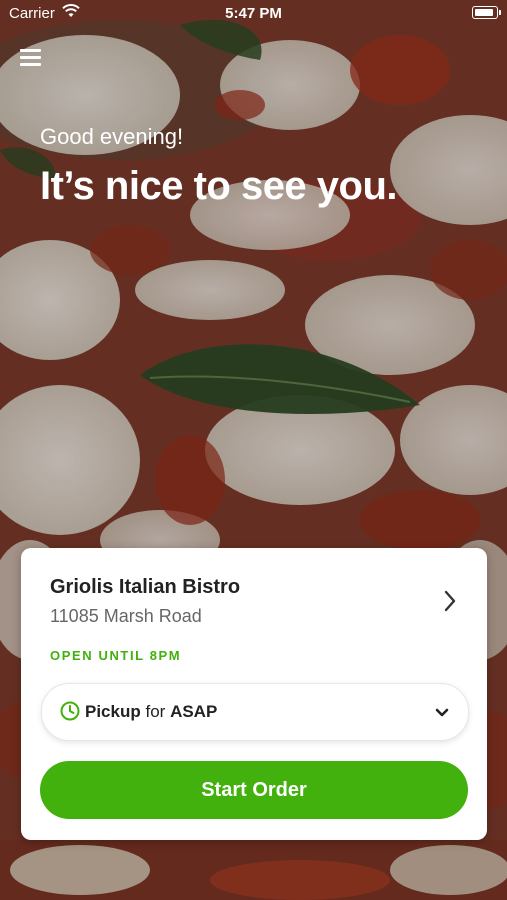  Describe the element at coordinates (113, 711) in the screenshot. I see `order-method: Pickup` at that location.